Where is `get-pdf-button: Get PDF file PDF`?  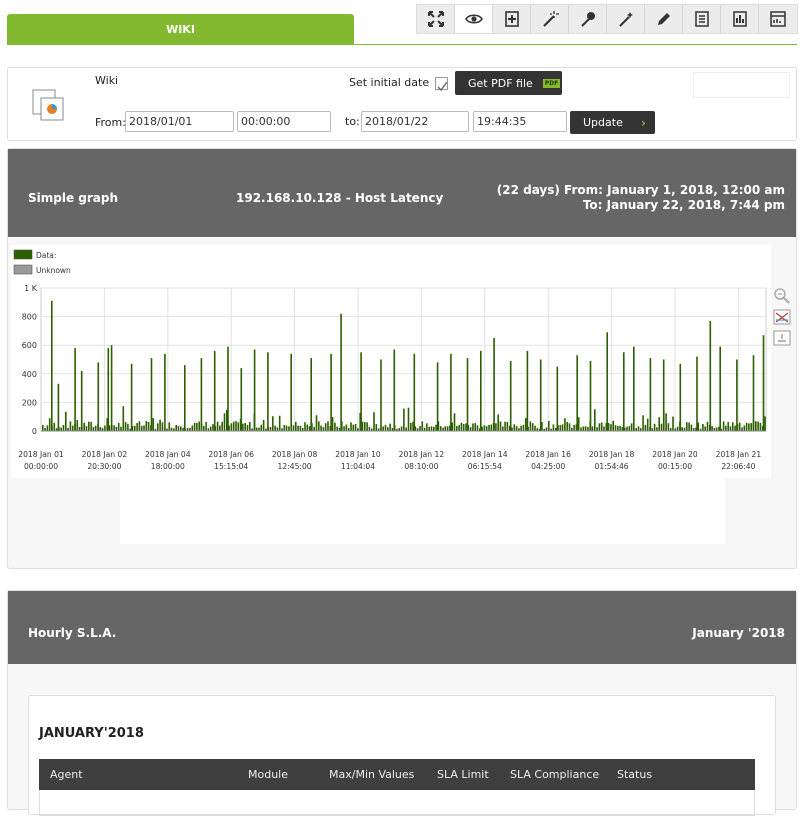 get-pdf-button: Get PDF file PDF is located at coordinates (508, 83).